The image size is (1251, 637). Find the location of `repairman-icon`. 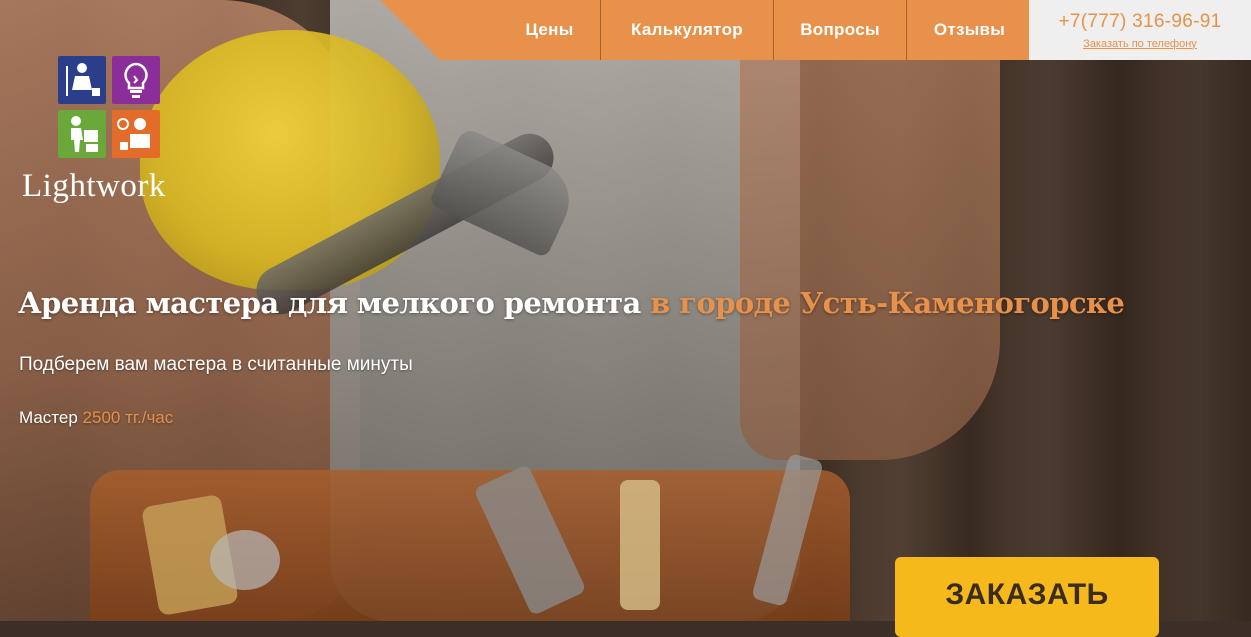

repairman-icon is located at coordinates (136, 134).